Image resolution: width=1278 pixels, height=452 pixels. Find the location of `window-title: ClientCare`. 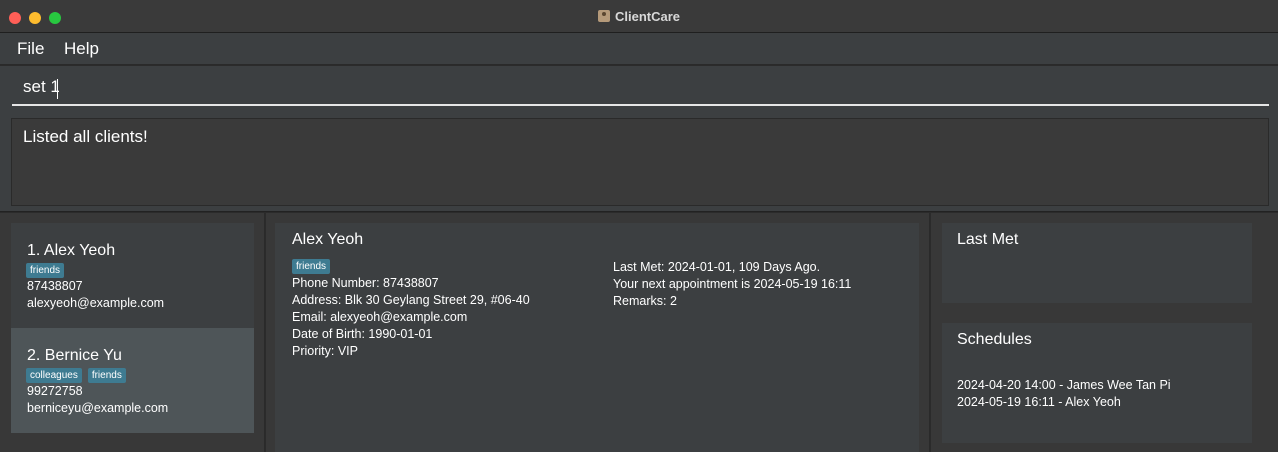

window-title: ClientCare is located at coordinates (647, 16).